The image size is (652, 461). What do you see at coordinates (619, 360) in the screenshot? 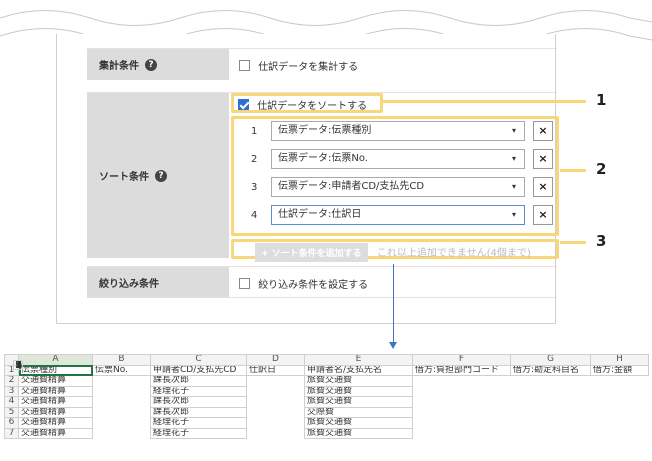
I see `column-header: H` at bounding box center [619, 360].